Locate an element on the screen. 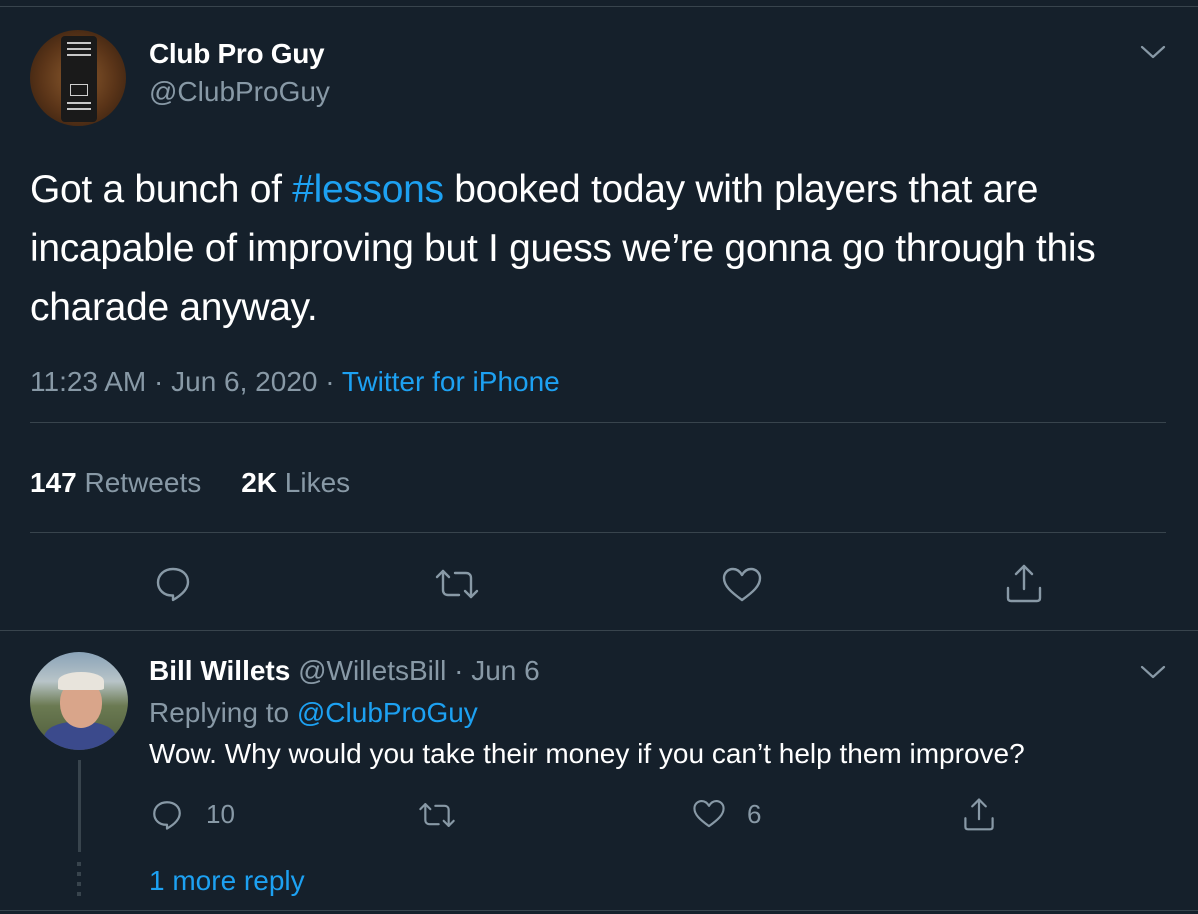  replying-to-handle: @ClubProGuy is located at coordinates (387, 712).